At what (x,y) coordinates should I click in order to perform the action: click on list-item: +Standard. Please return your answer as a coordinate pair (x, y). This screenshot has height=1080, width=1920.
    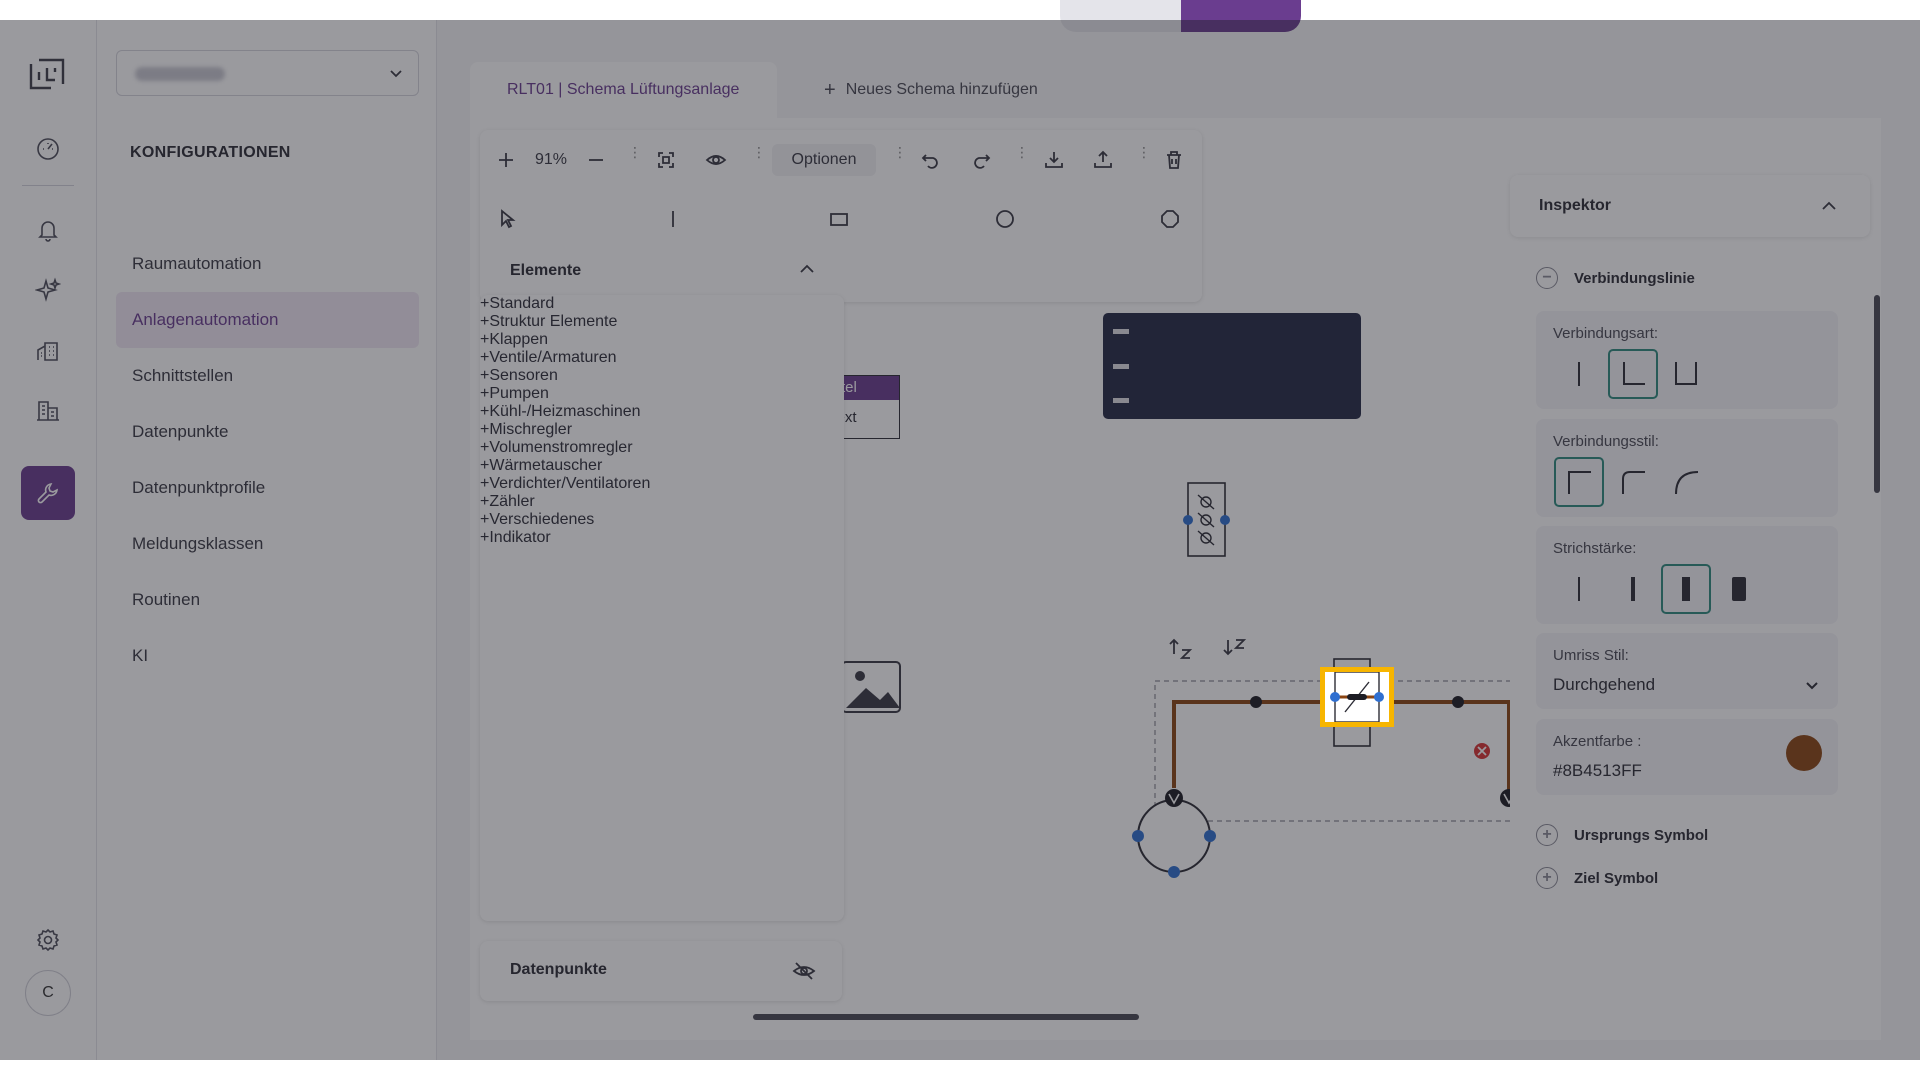
    Looking at the image, I should click on (662, 304).